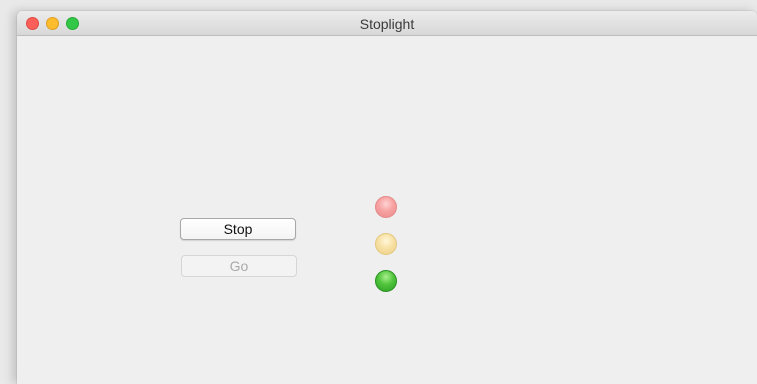 Image resolution: width=757 pixels, height=384 pixels. What do you see at coordinates (239, 266) in the screenshot?
I see `go-button: Go` at bounding box center [239, 266].